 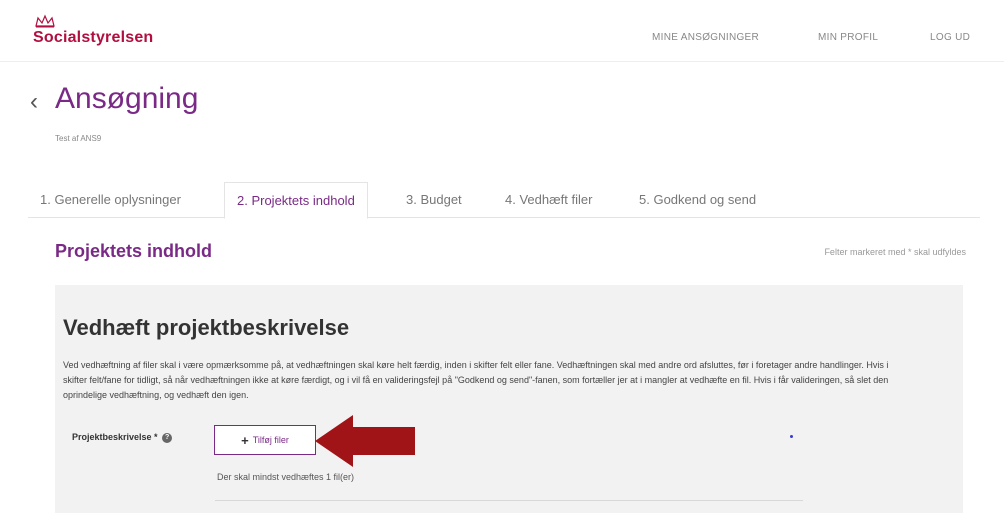 I want to click on back-chevron-icon: ‹, so click(x=34, y=102).